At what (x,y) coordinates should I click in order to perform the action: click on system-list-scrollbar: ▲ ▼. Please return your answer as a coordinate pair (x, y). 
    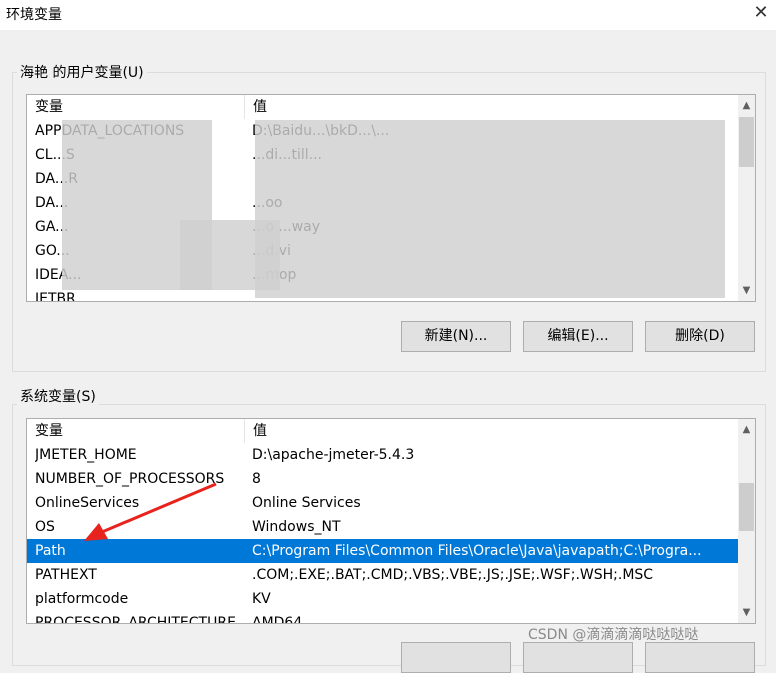
    Looking at the image, I should click on (746, 521).